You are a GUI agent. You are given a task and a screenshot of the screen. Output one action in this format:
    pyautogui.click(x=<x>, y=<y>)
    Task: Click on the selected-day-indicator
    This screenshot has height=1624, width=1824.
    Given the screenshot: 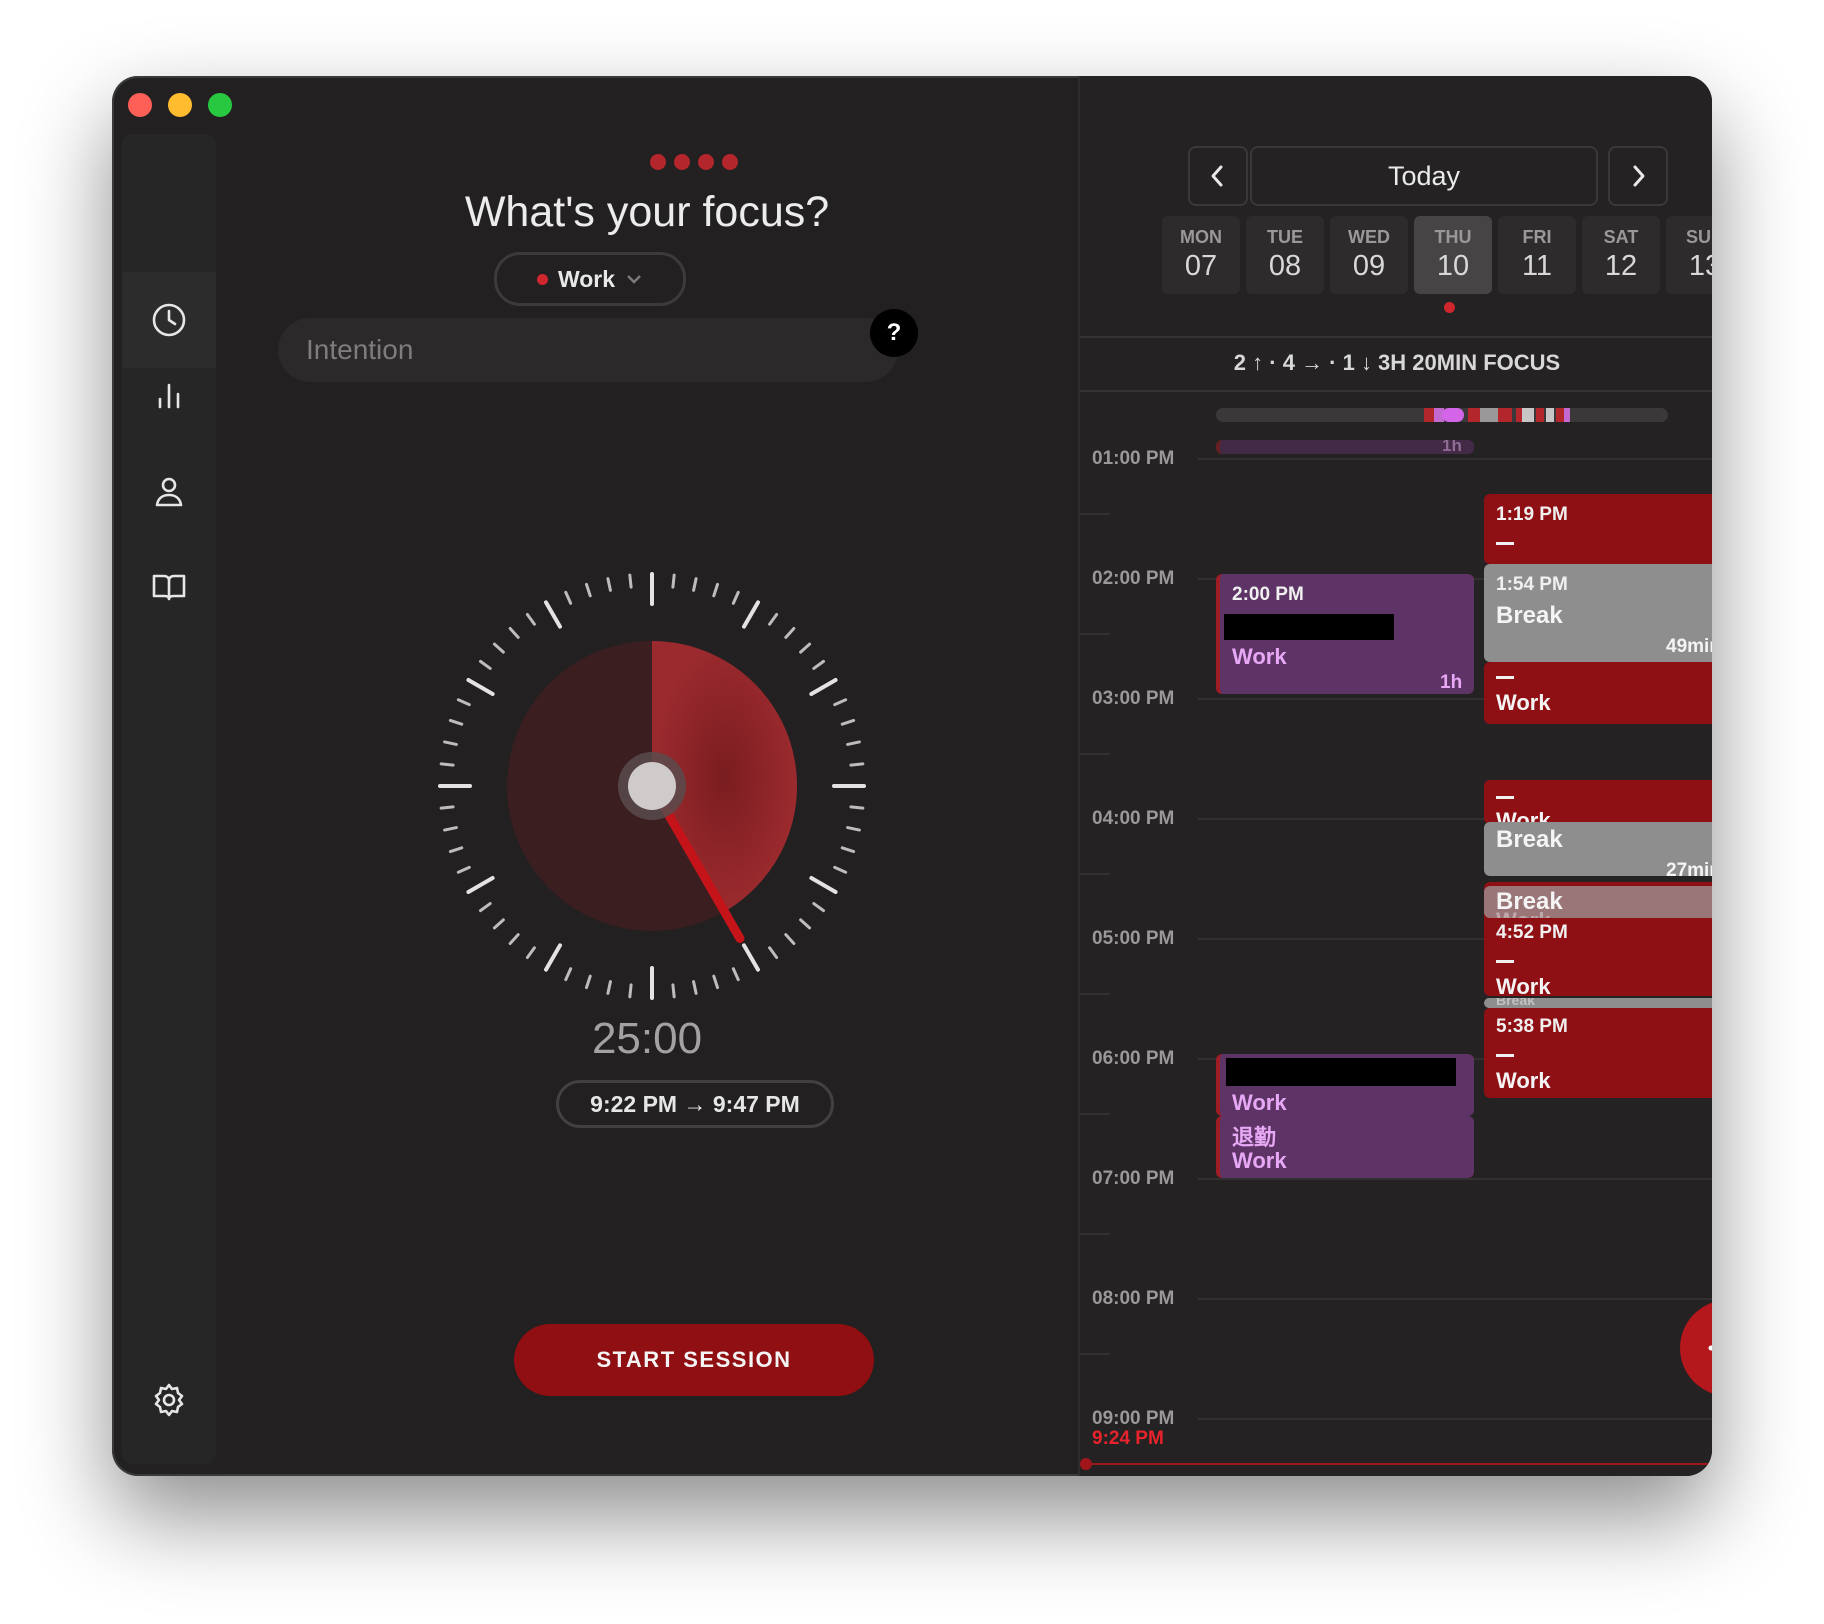 What is the action you would take?
    pyautogui.click(x=1449, y=307)
    